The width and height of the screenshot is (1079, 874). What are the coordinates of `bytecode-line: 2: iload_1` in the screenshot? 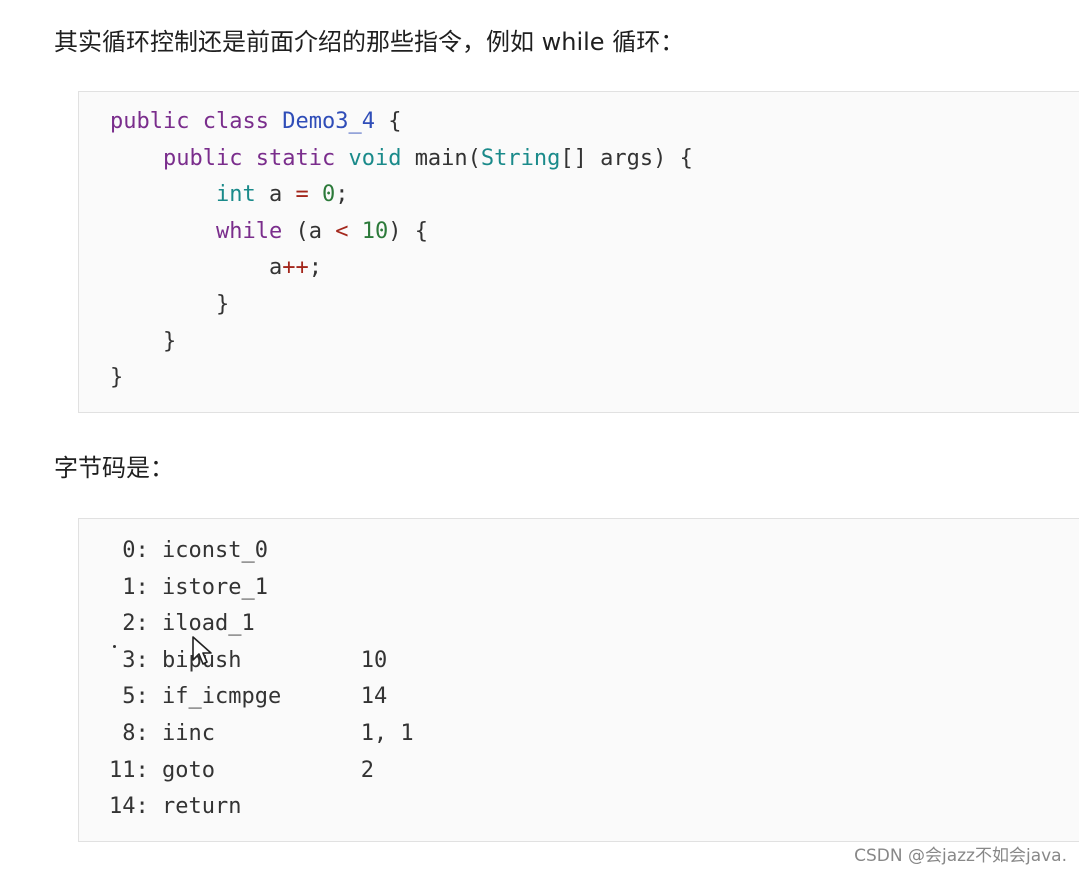 It's located at (182, 624).